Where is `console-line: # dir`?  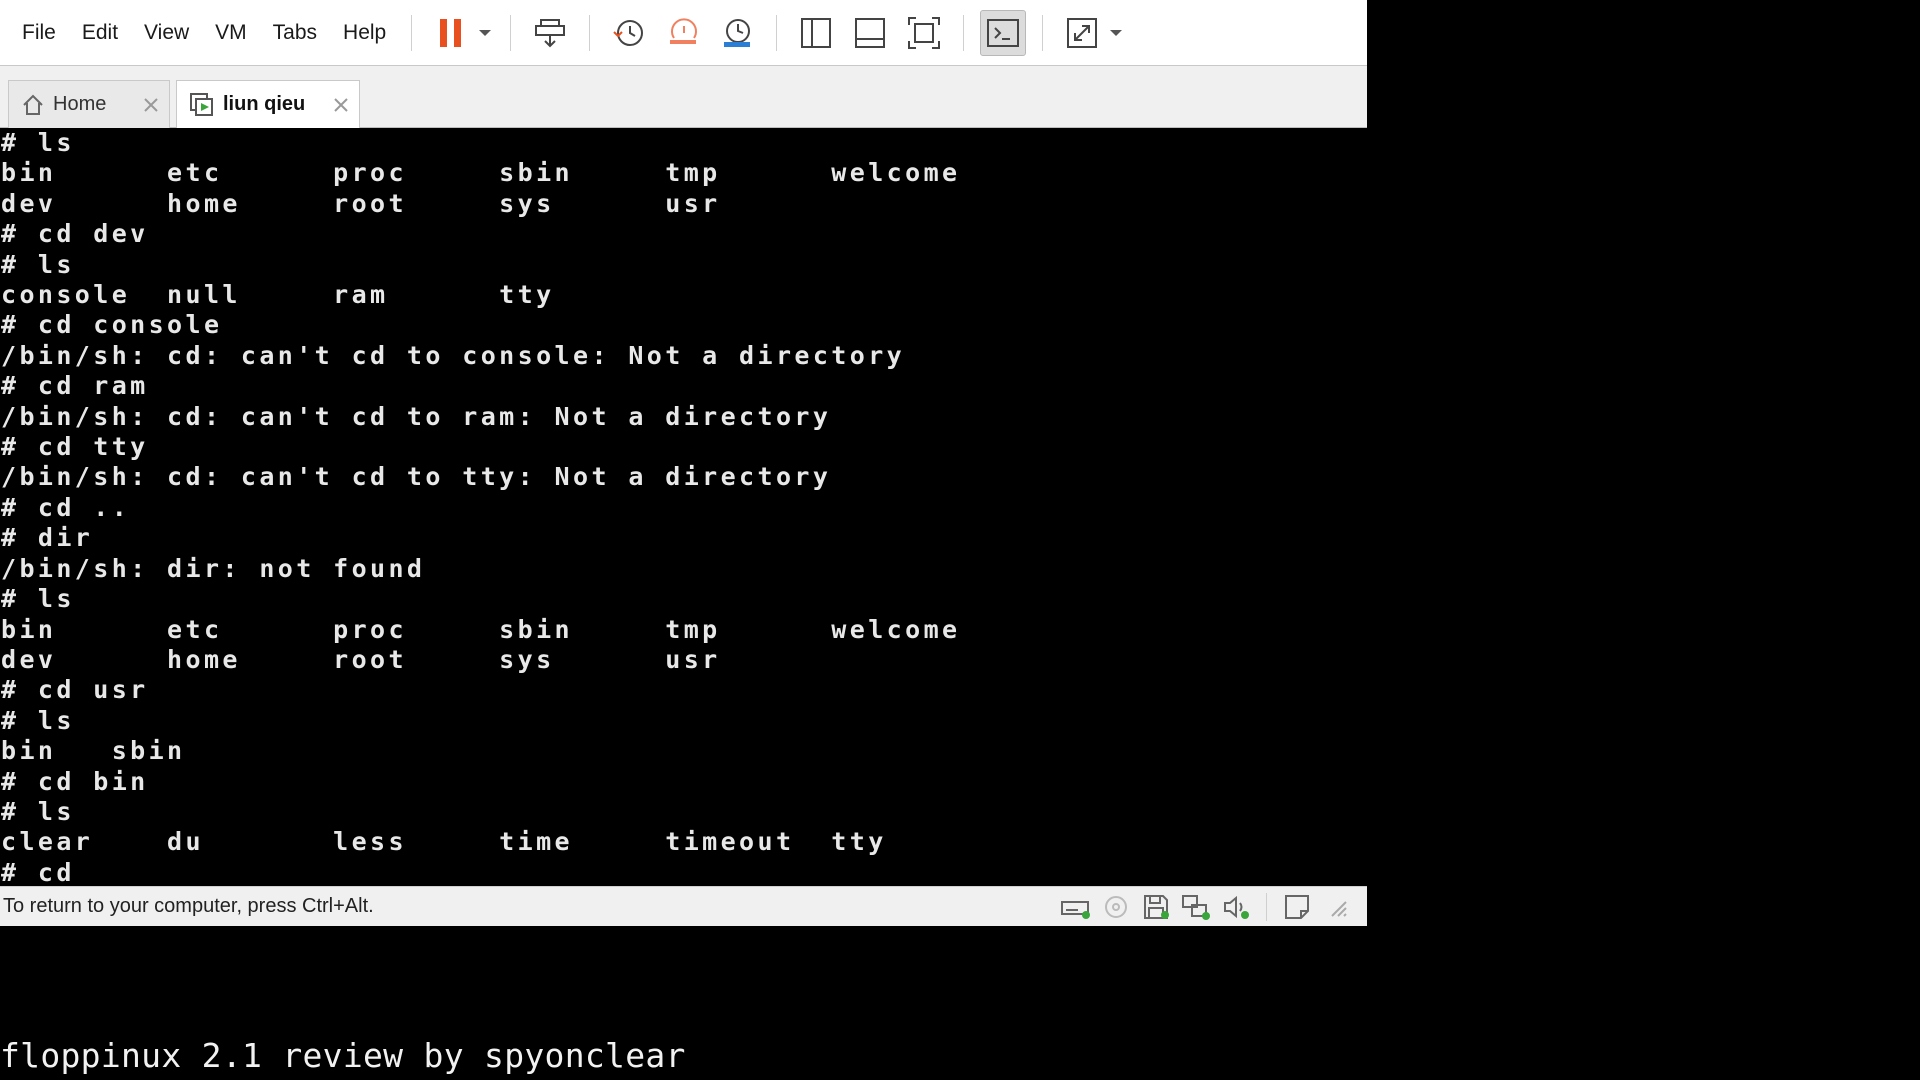
console-line: # dir is located at coordinates (47, 538).